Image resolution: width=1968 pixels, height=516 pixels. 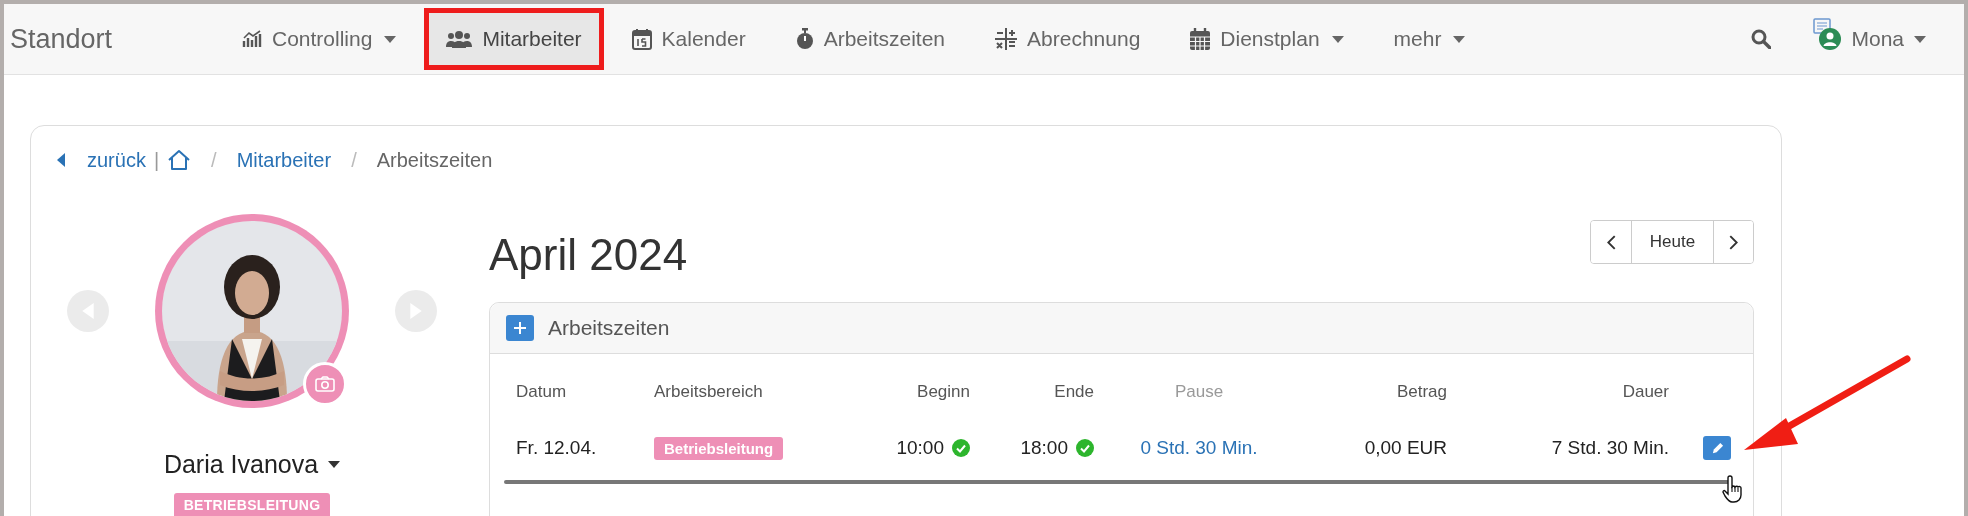 What do you see at coordinates (920, 448) in the screenshot?
I see `table-cell: 10:00` at bounding box center [920, 448].